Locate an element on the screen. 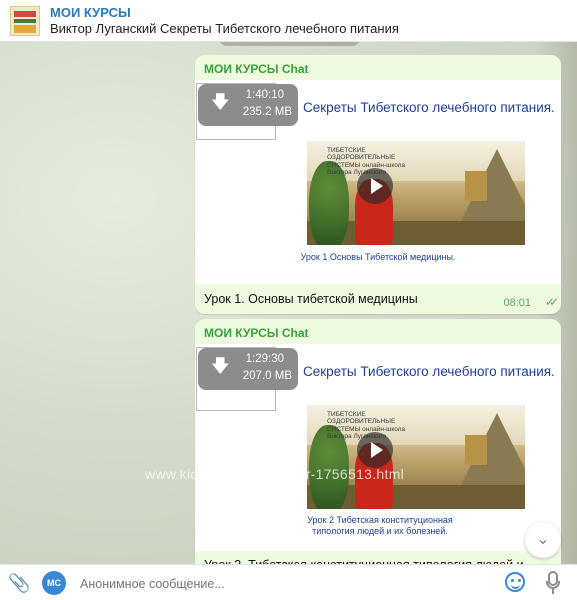 Image resolution: width=577 pixels, height=600 pixels. chevron-down-icon: ⌄ is located at coordinates (543, 539).